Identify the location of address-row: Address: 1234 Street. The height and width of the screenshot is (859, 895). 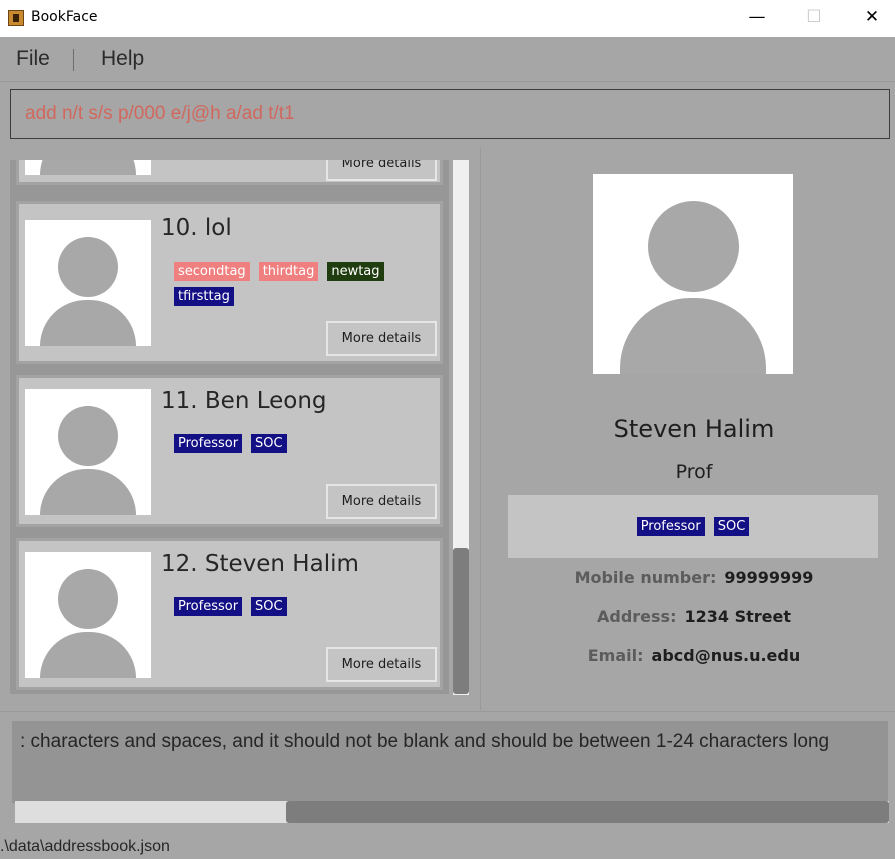
(688, 616).